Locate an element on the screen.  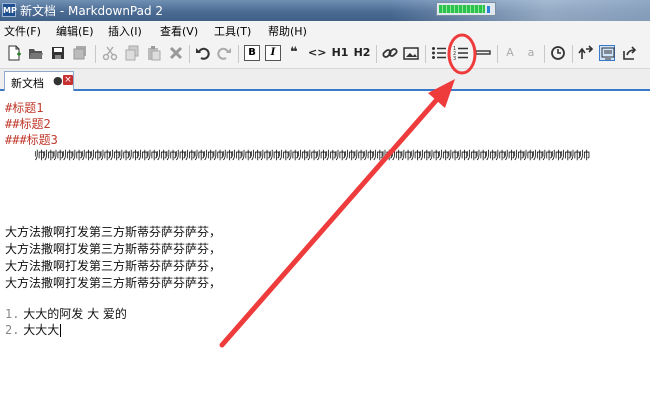
code-icon: <> is located at coordinates (317, 53).